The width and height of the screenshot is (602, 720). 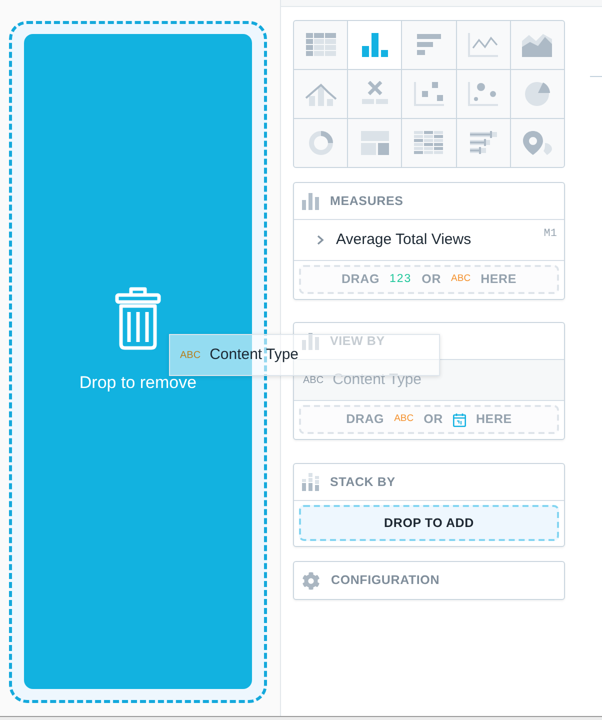 I want to click on treemap-icon, so click(x=374, y=143).